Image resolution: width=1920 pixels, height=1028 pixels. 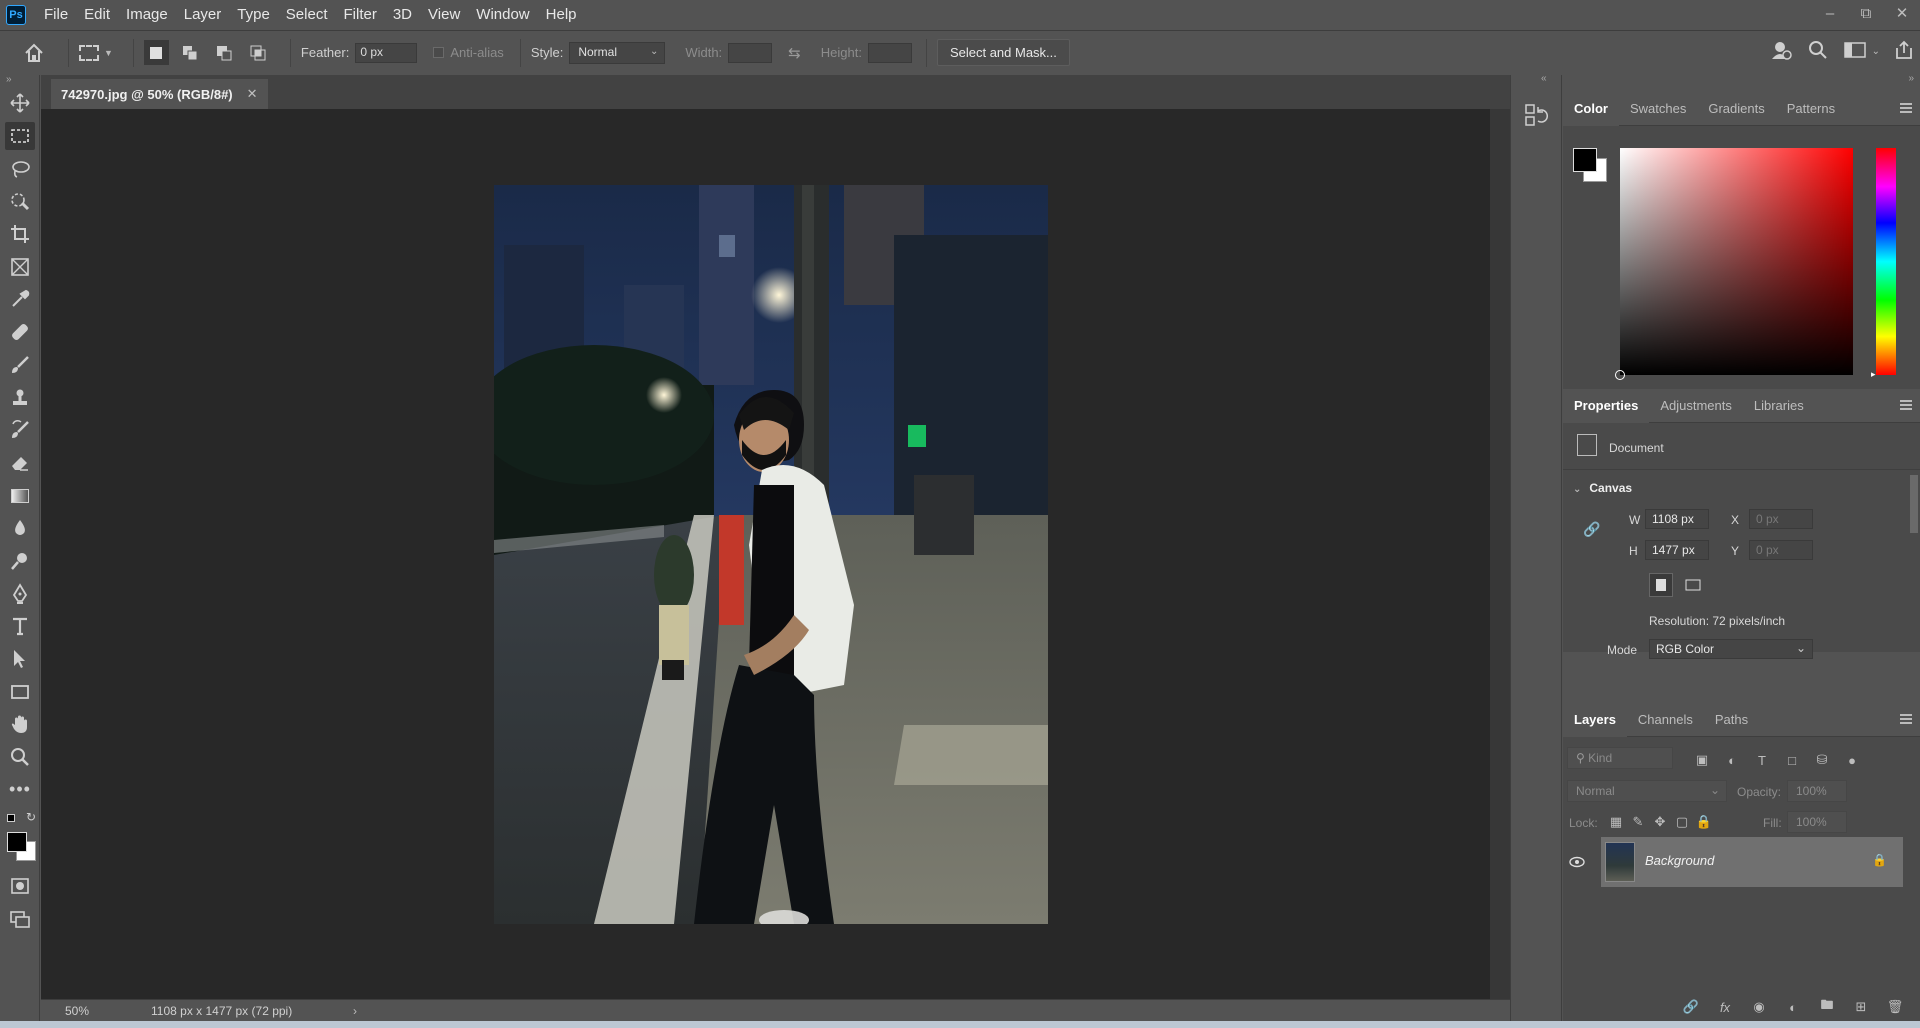 I want to click on menu-file: File, so click(x=56, y=14).